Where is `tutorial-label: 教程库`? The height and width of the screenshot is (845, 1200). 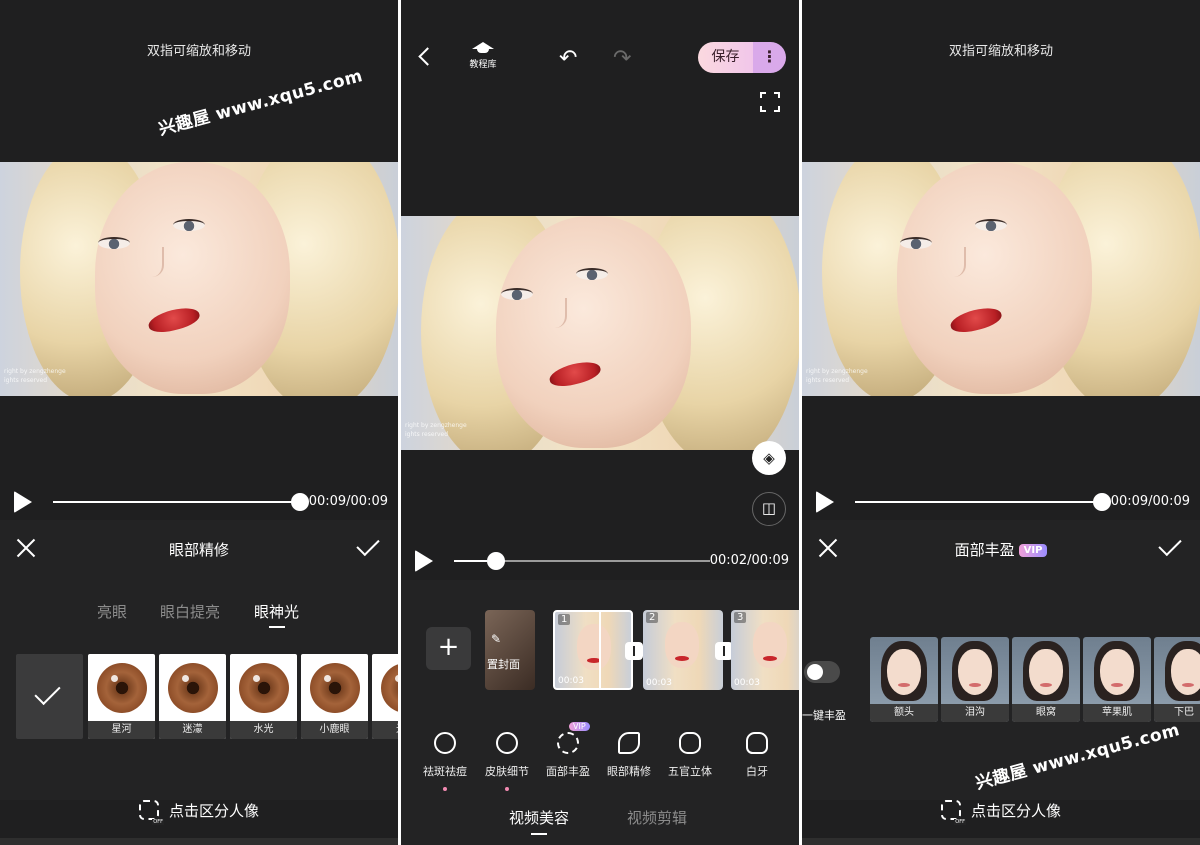 tutorial-label: 教程库 is located at coordinates (483, 65).